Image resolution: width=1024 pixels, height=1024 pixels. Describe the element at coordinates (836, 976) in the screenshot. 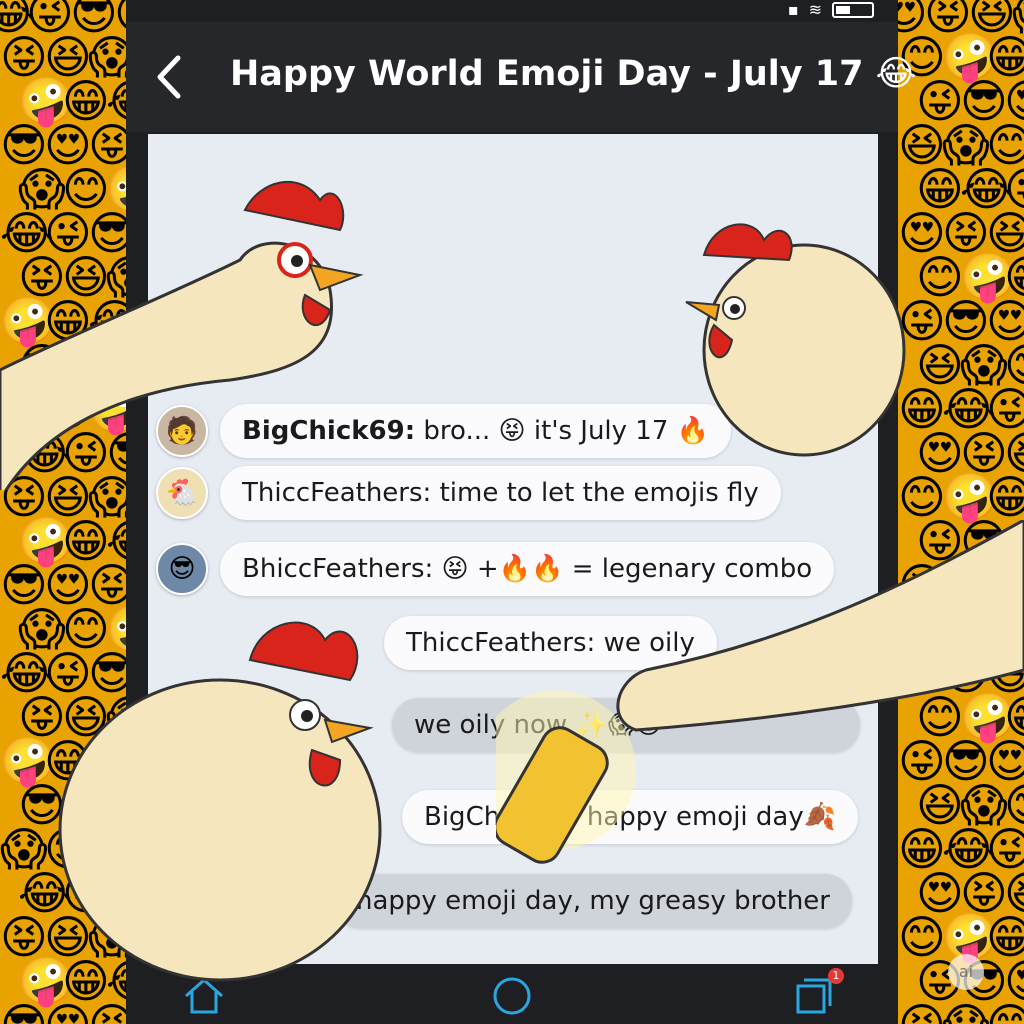

I see `notification-badge: 1` at that location.